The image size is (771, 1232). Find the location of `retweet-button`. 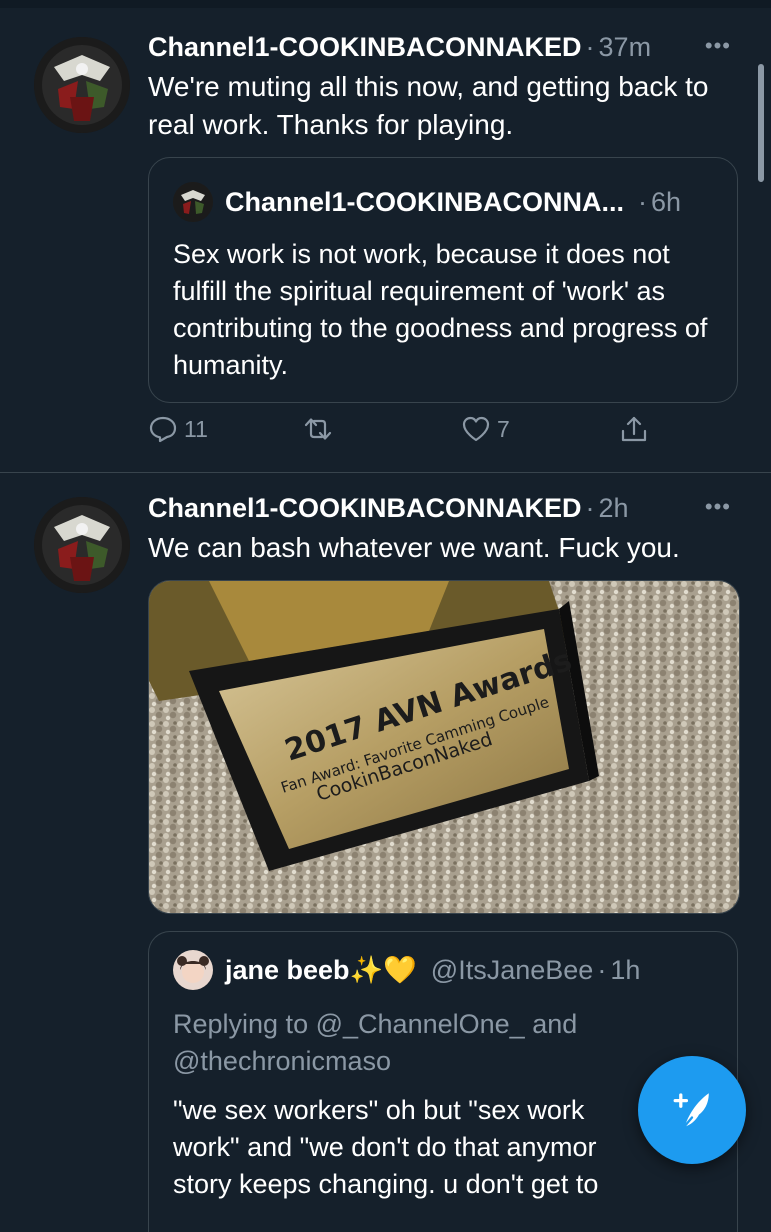

retweet-button is located at coordinates (321, 429).